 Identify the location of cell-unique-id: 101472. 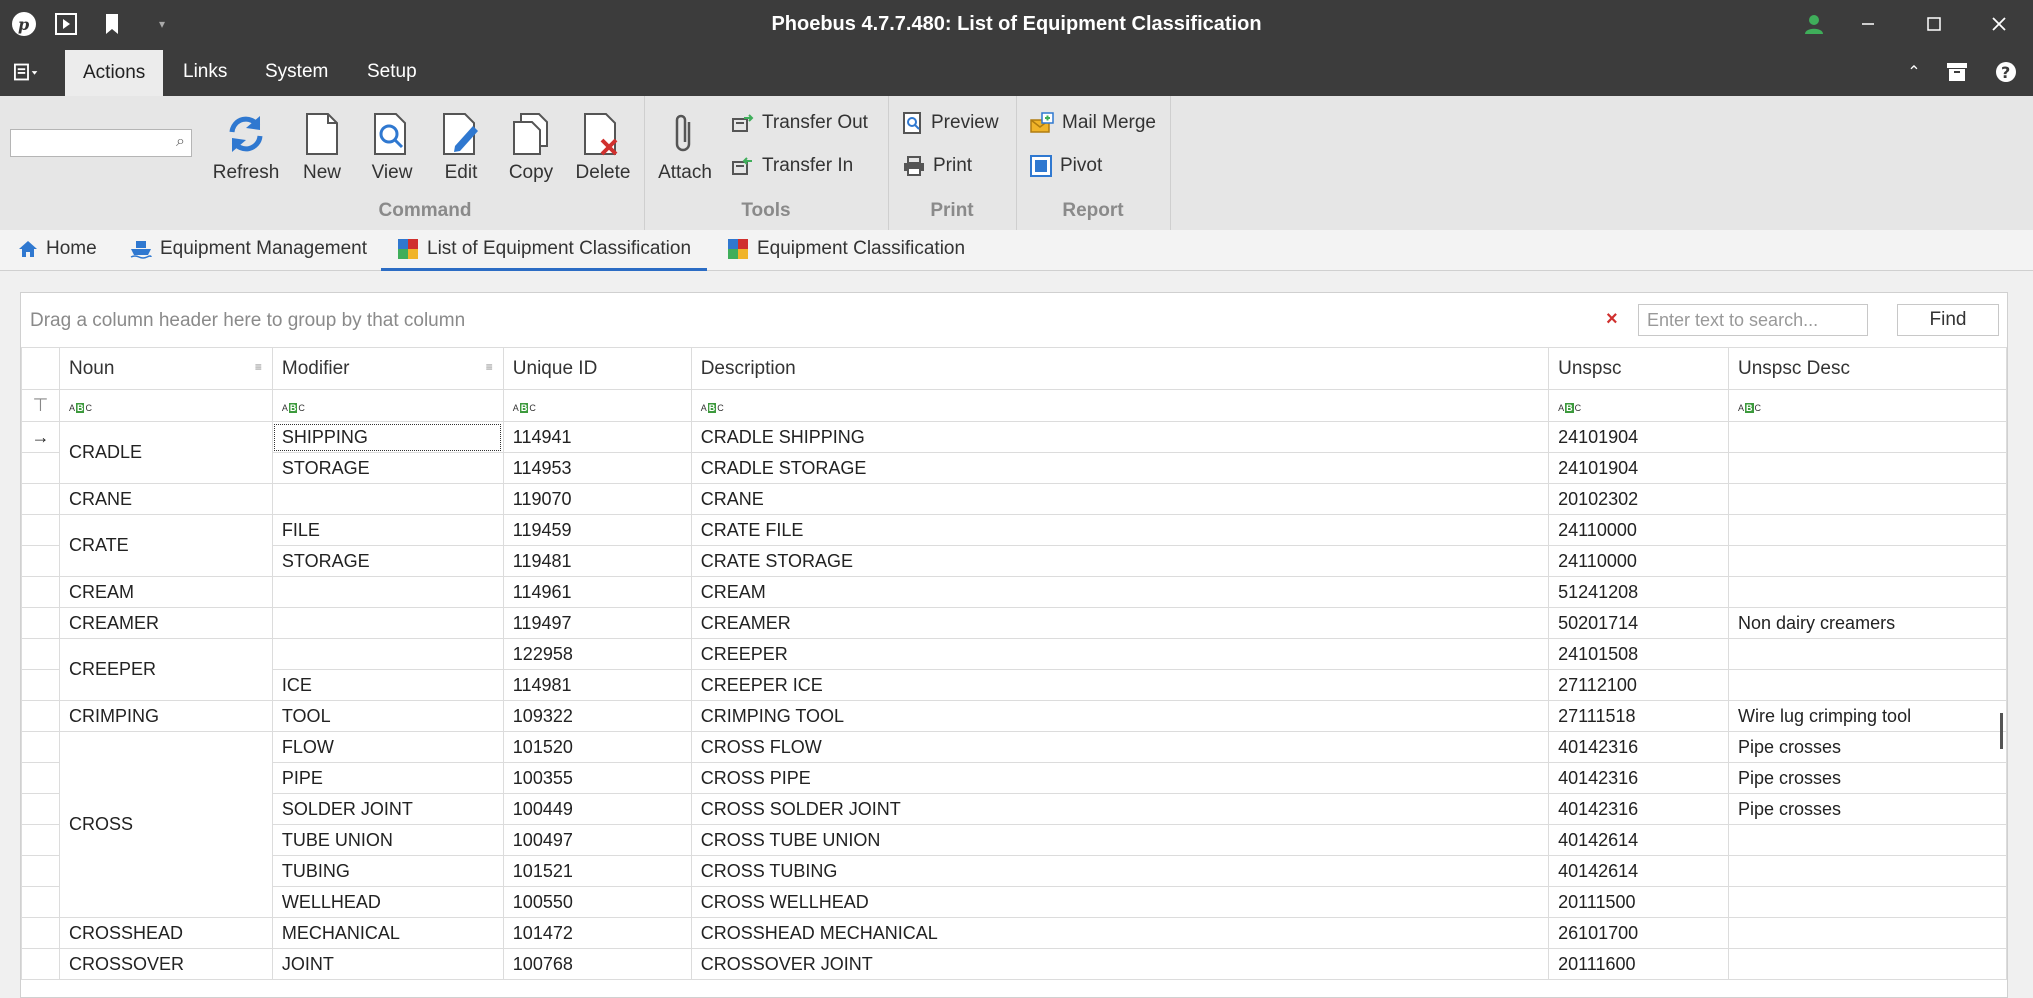
(597, 933).